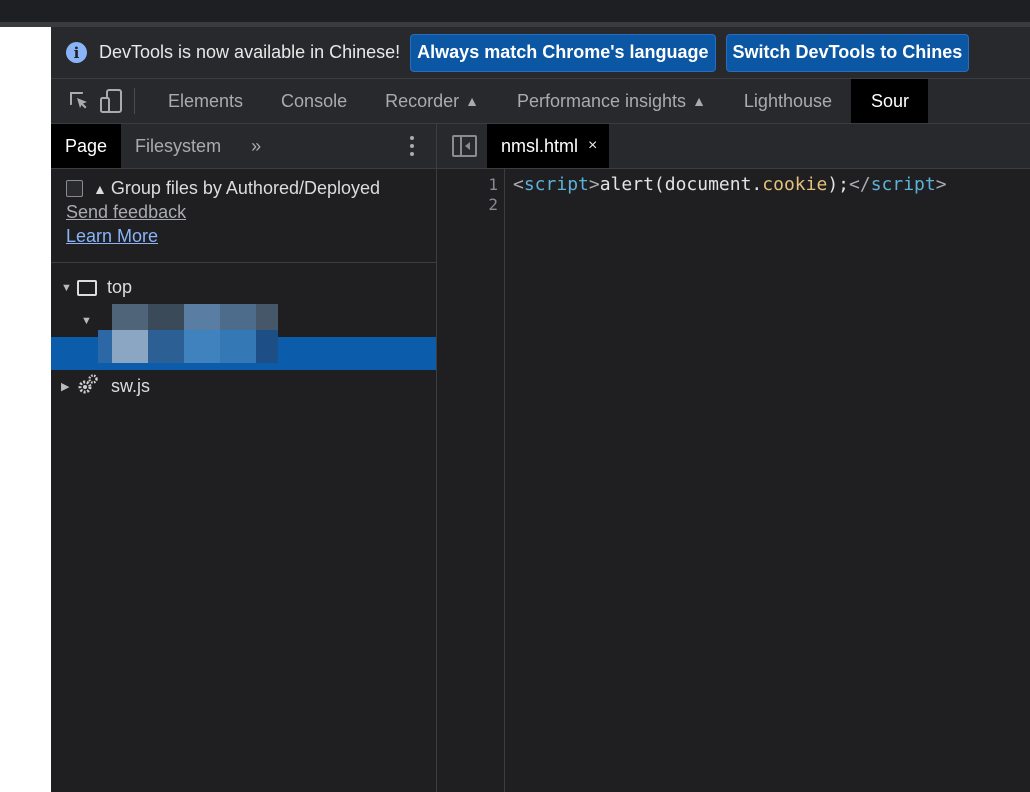  Describe the element at coordinates (515, 11) in the screenshot. I see `window-top-strip` at that location.